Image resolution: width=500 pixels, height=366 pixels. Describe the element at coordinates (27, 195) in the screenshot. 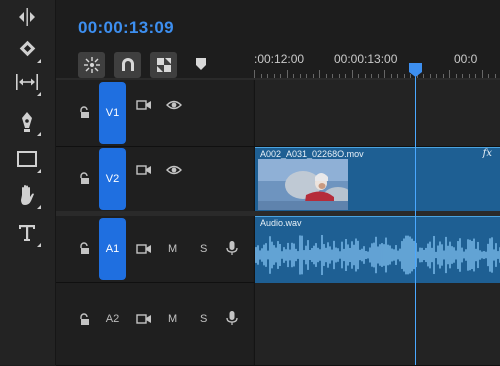

I see `hand-tool` at that location.